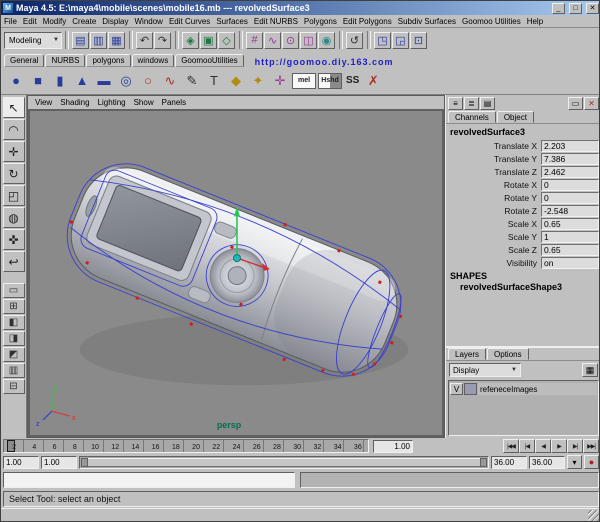  Describe the element at coordinates (10, 21) in the screenshot. I see `menu-file: File` at that location.